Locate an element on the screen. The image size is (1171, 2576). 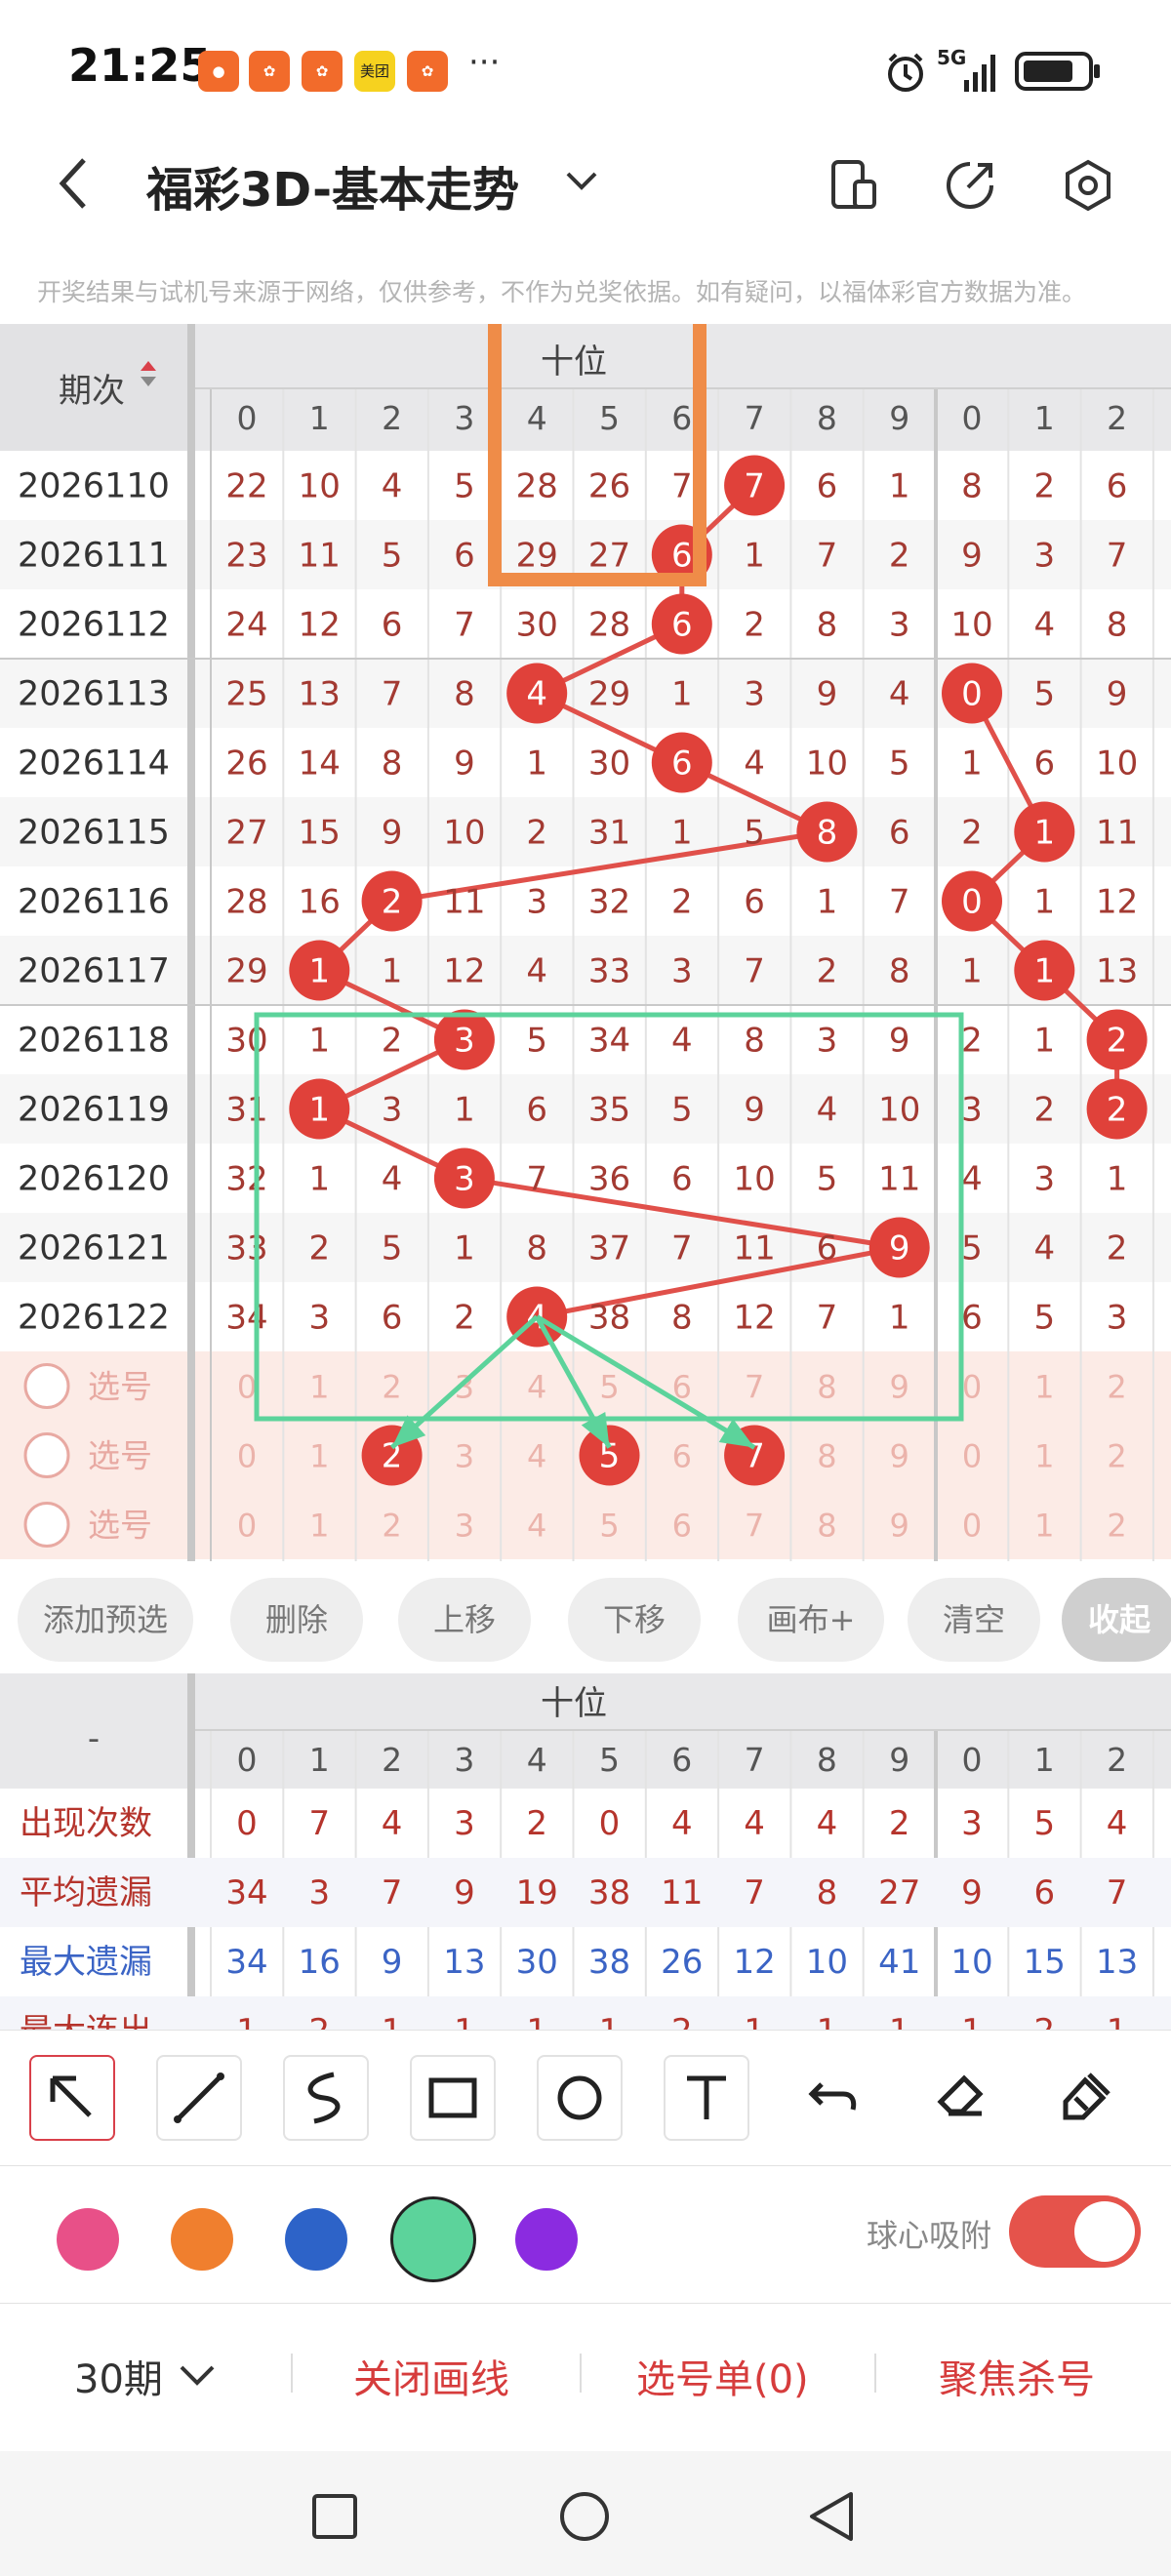
rectangle-icon is located at coordinates (453, 2098).